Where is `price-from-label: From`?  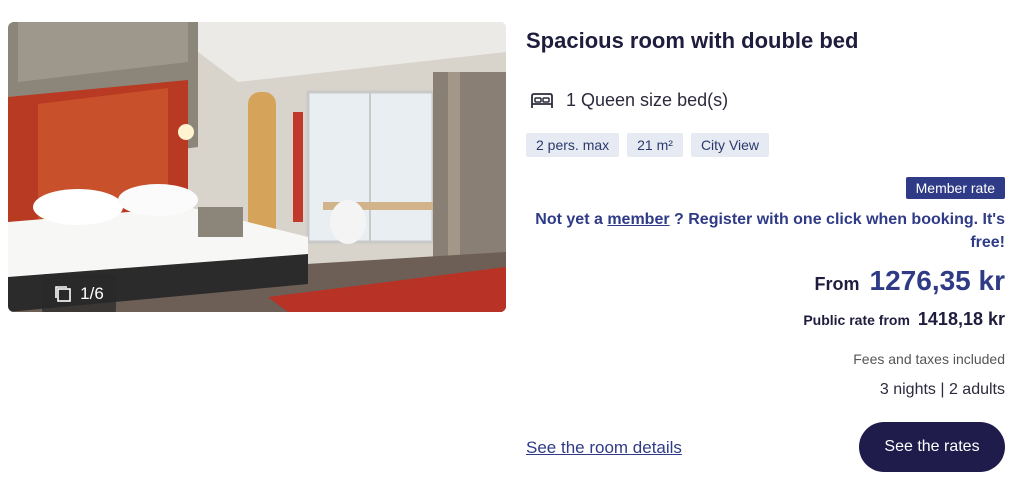 price-from-label: From is located at coordinates (837, 284).